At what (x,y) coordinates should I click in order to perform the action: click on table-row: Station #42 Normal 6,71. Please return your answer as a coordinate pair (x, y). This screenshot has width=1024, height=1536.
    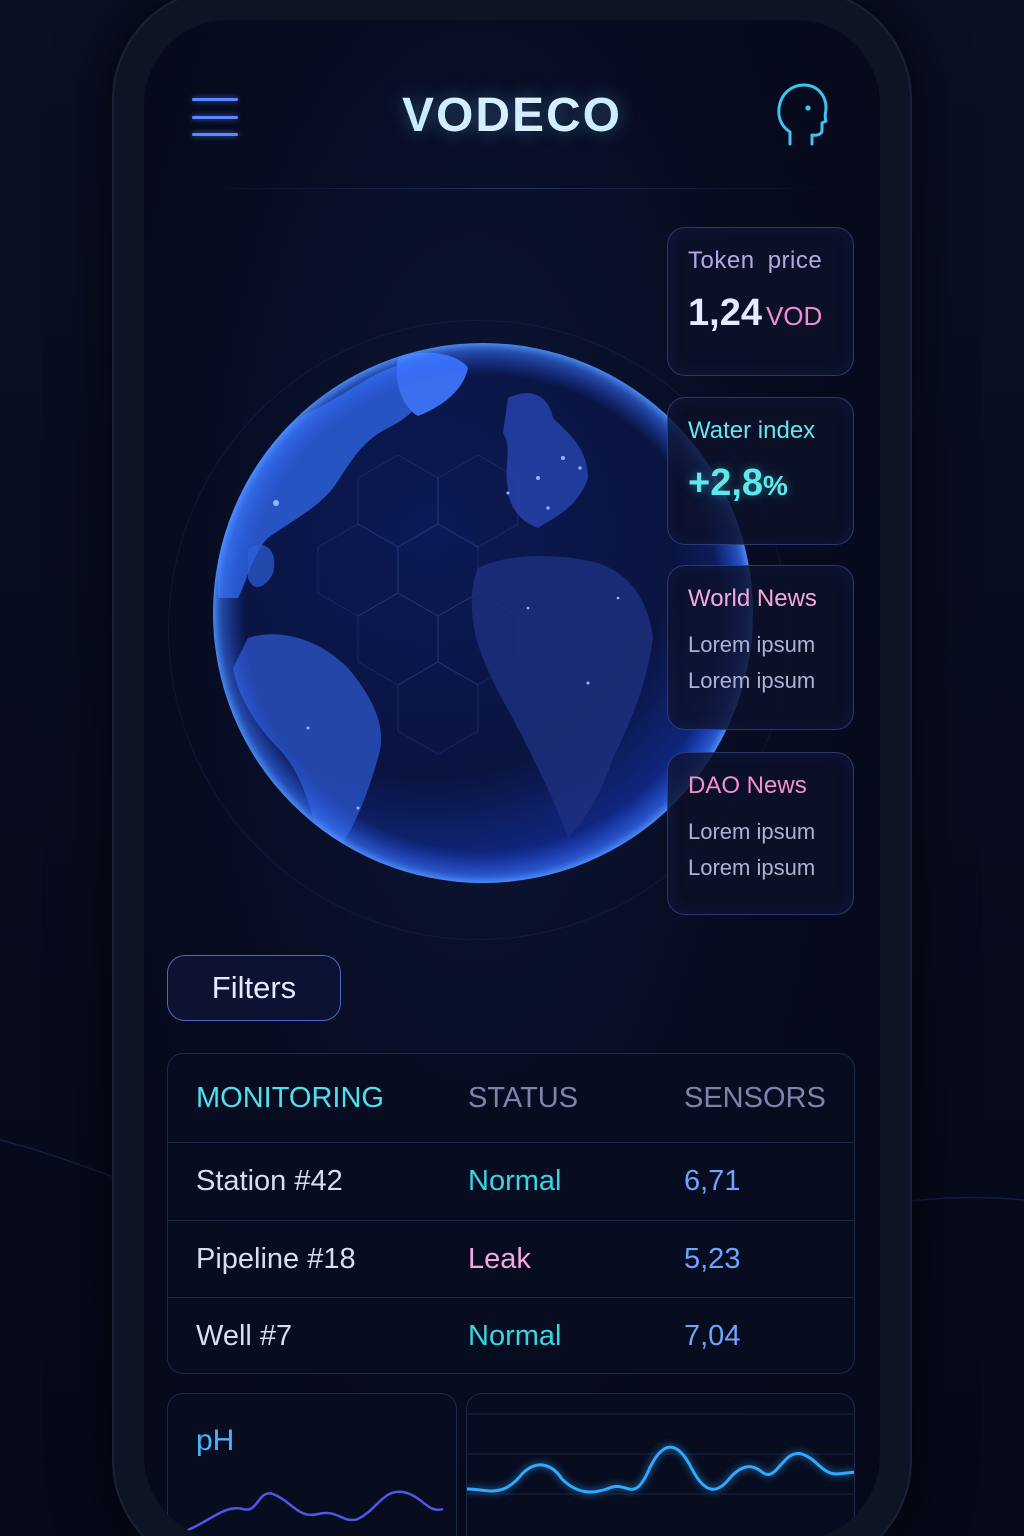
    Looking at the image, I should click on (511, 1181).